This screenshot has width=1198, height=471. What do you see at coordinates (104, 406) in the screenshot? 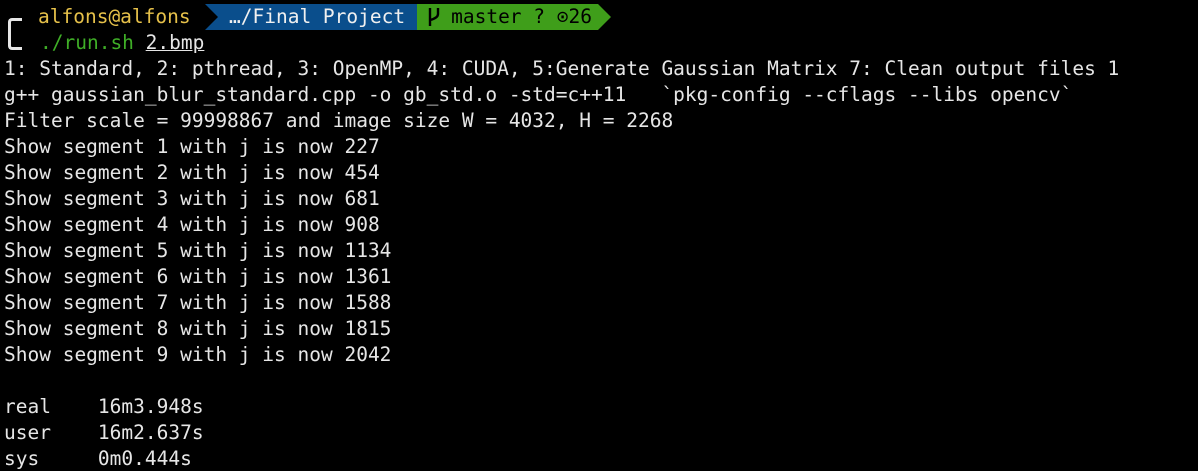
I see `timing-real: real 16m3.948s` at bounding box center [104, 406].